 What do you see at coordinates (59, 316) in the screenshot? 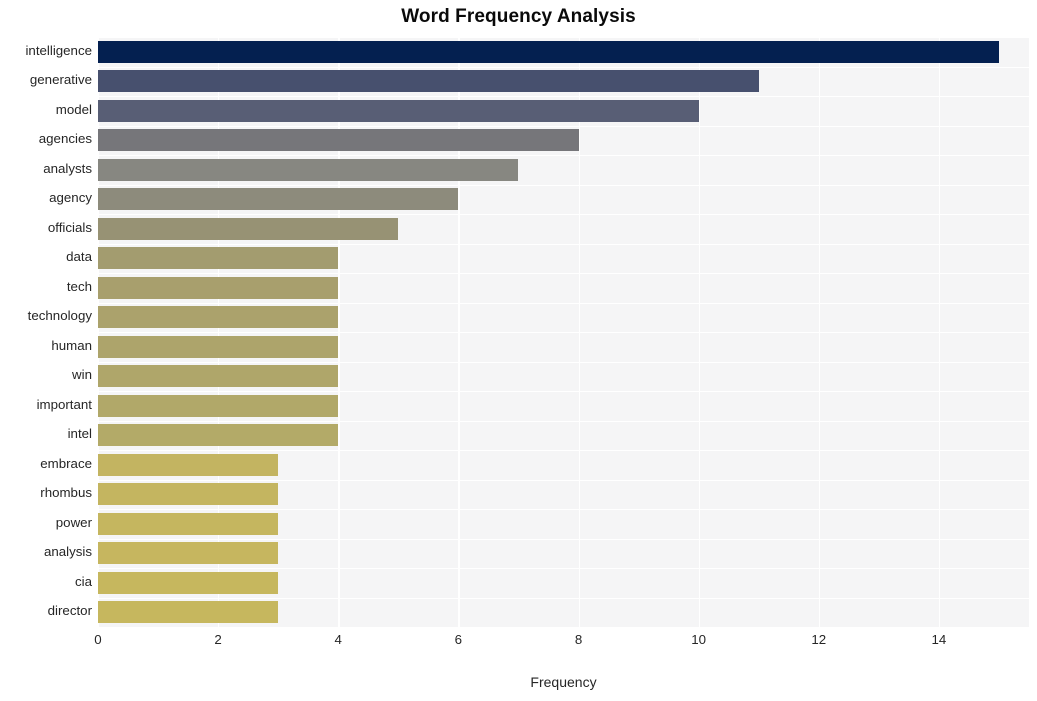
I see `y-tick-label: technology` at bounding box center [59, 316].